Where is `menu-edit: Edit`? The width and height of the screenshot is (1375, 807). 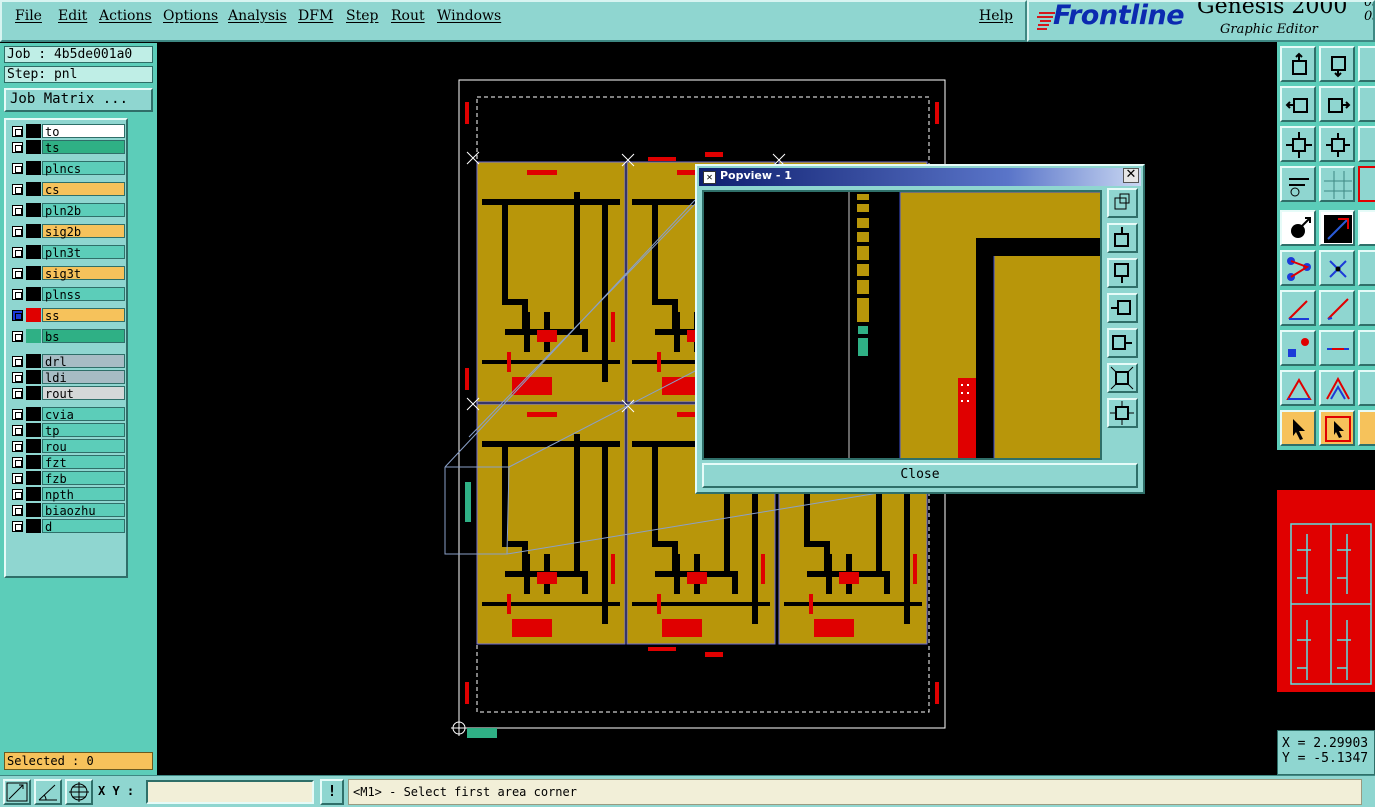
menu-edit: Edit is located at coordinates (72, 16).